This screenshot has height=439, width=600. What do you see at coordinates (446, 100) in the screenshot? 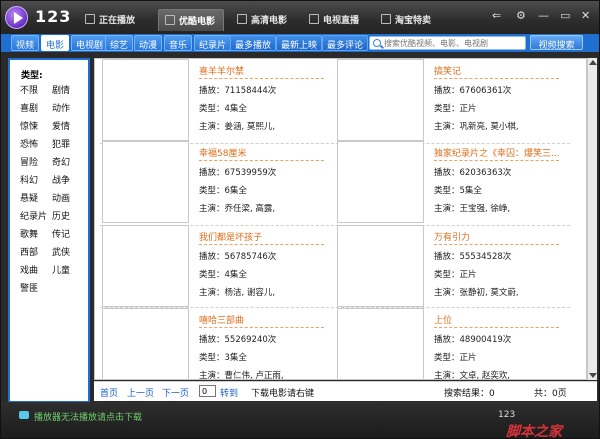
I see `movie-card: 搞笑记 播放：67606361次 类型：正片 主演：巩新亮, 莫小棋,` at bounding box center [446, 100].